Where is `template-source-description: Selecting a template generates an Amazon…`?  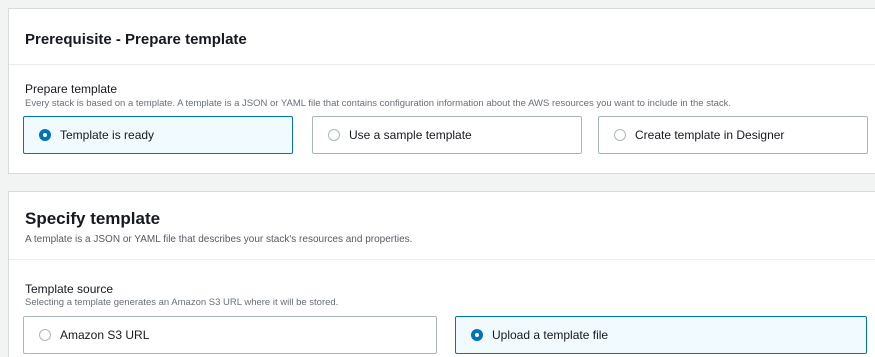
template-source-description: Selecting a template generates an Amazon… is located at coordinates (182, 302).